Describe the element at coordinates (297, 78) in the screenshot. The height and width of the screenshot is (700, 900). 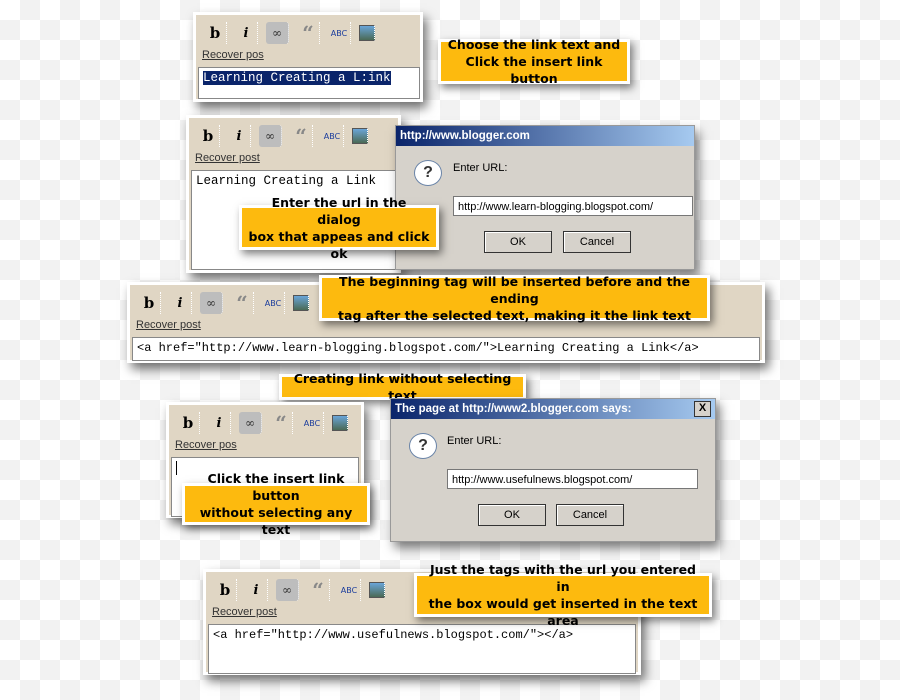
I see `selected-text: Learning Creating a L:ink` at that location.